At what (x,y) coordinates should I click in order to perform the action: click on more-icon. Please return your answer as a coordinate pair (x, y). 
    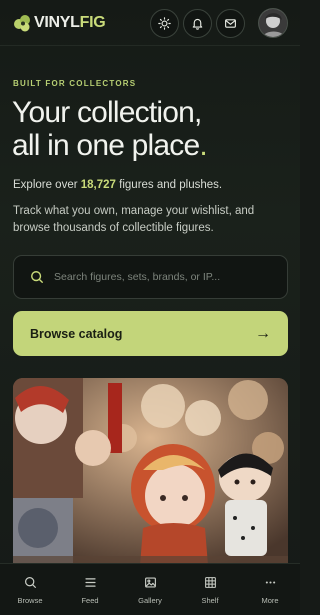
    Looking at the image, I should click on (270, 582).